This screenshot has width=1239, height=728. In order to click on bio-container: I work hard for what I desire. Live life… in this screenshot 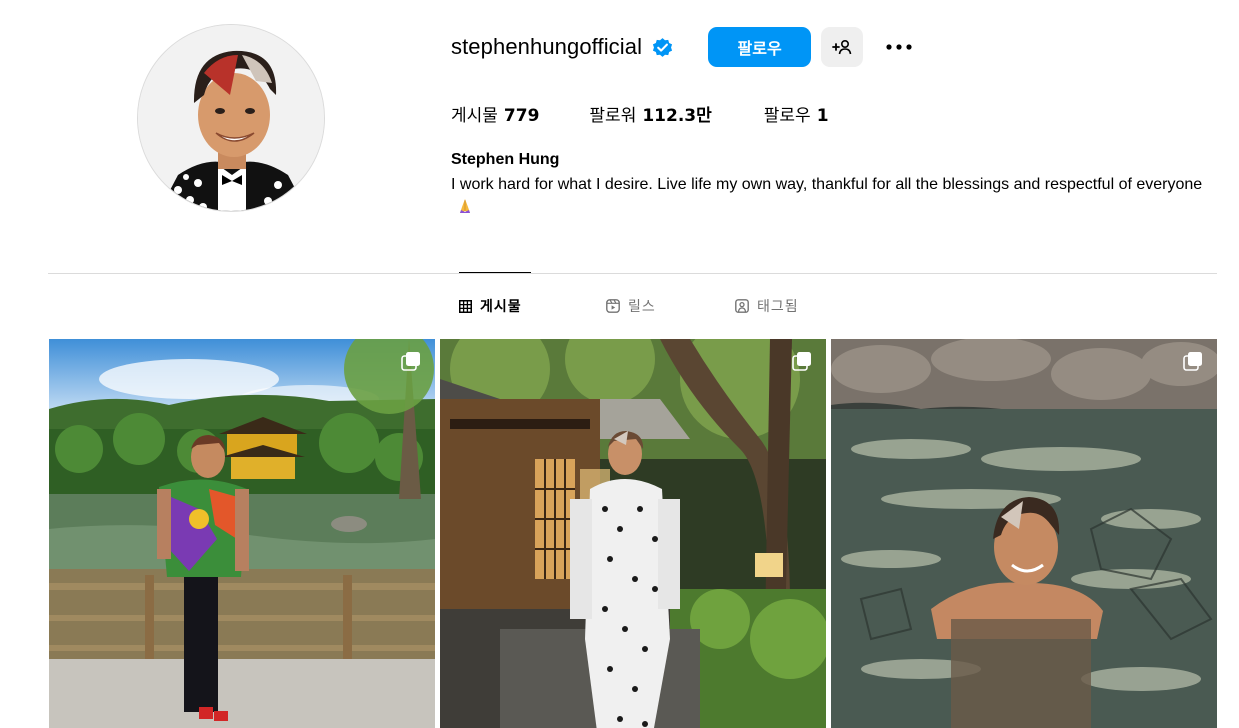, I will do `click(831, 196)`.